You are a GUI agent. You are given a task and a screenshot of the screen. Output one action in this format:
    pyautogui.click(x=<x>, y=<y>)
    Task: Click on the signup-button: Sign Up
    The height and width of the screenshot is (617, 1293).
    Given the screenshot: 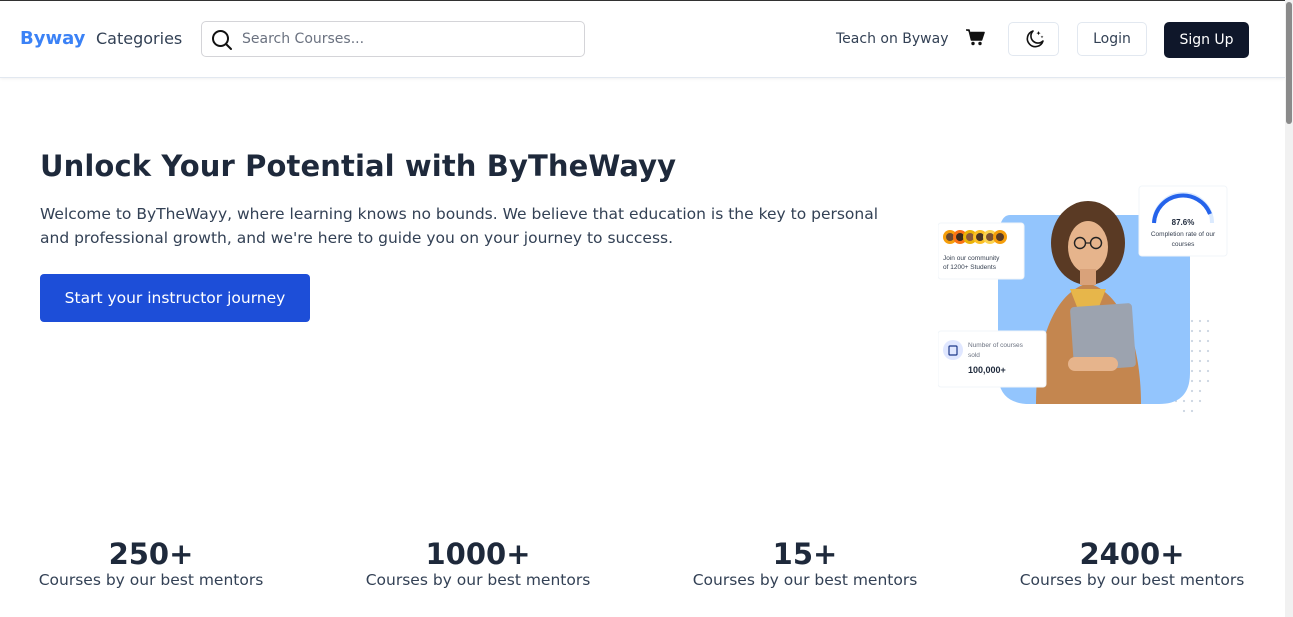 What is the action you would take?
    pyautogui.click(x=1206, y=40)
    